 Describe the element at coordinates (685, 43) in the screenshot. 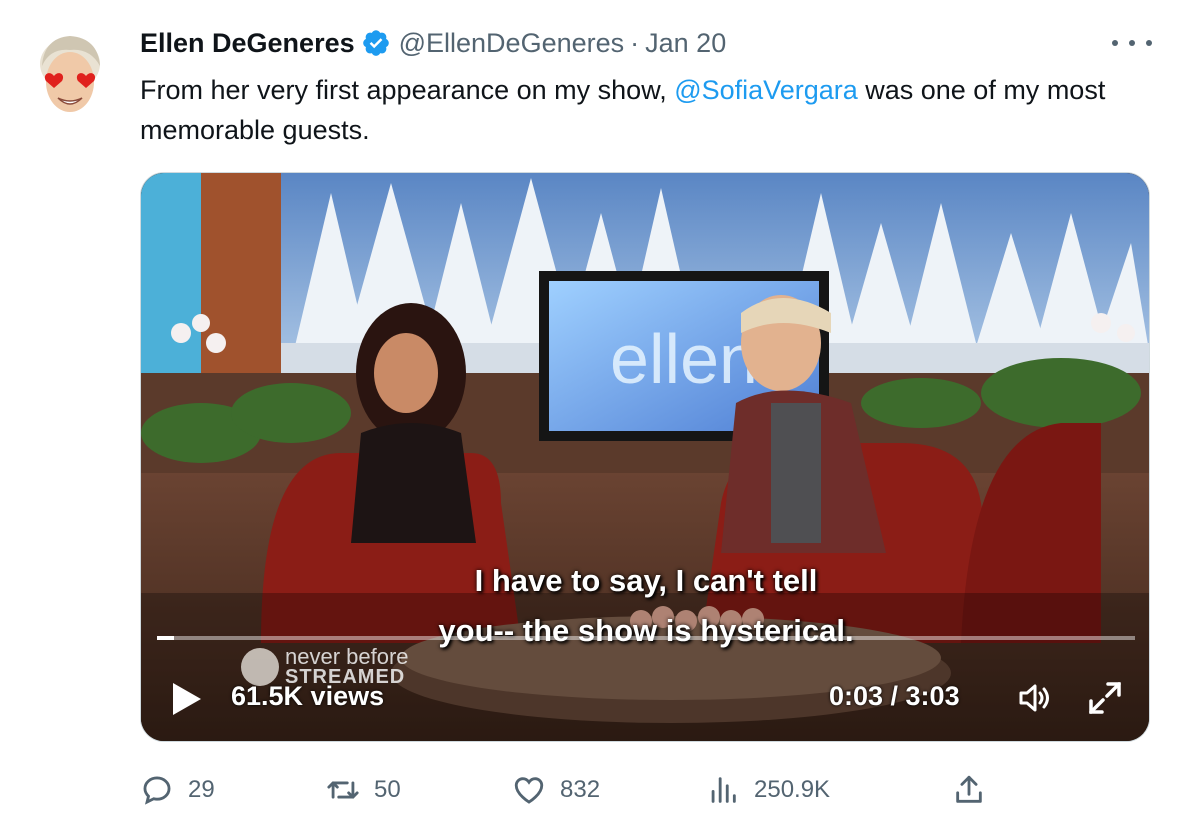

I see `tweet-date: Jan 20` at that location.